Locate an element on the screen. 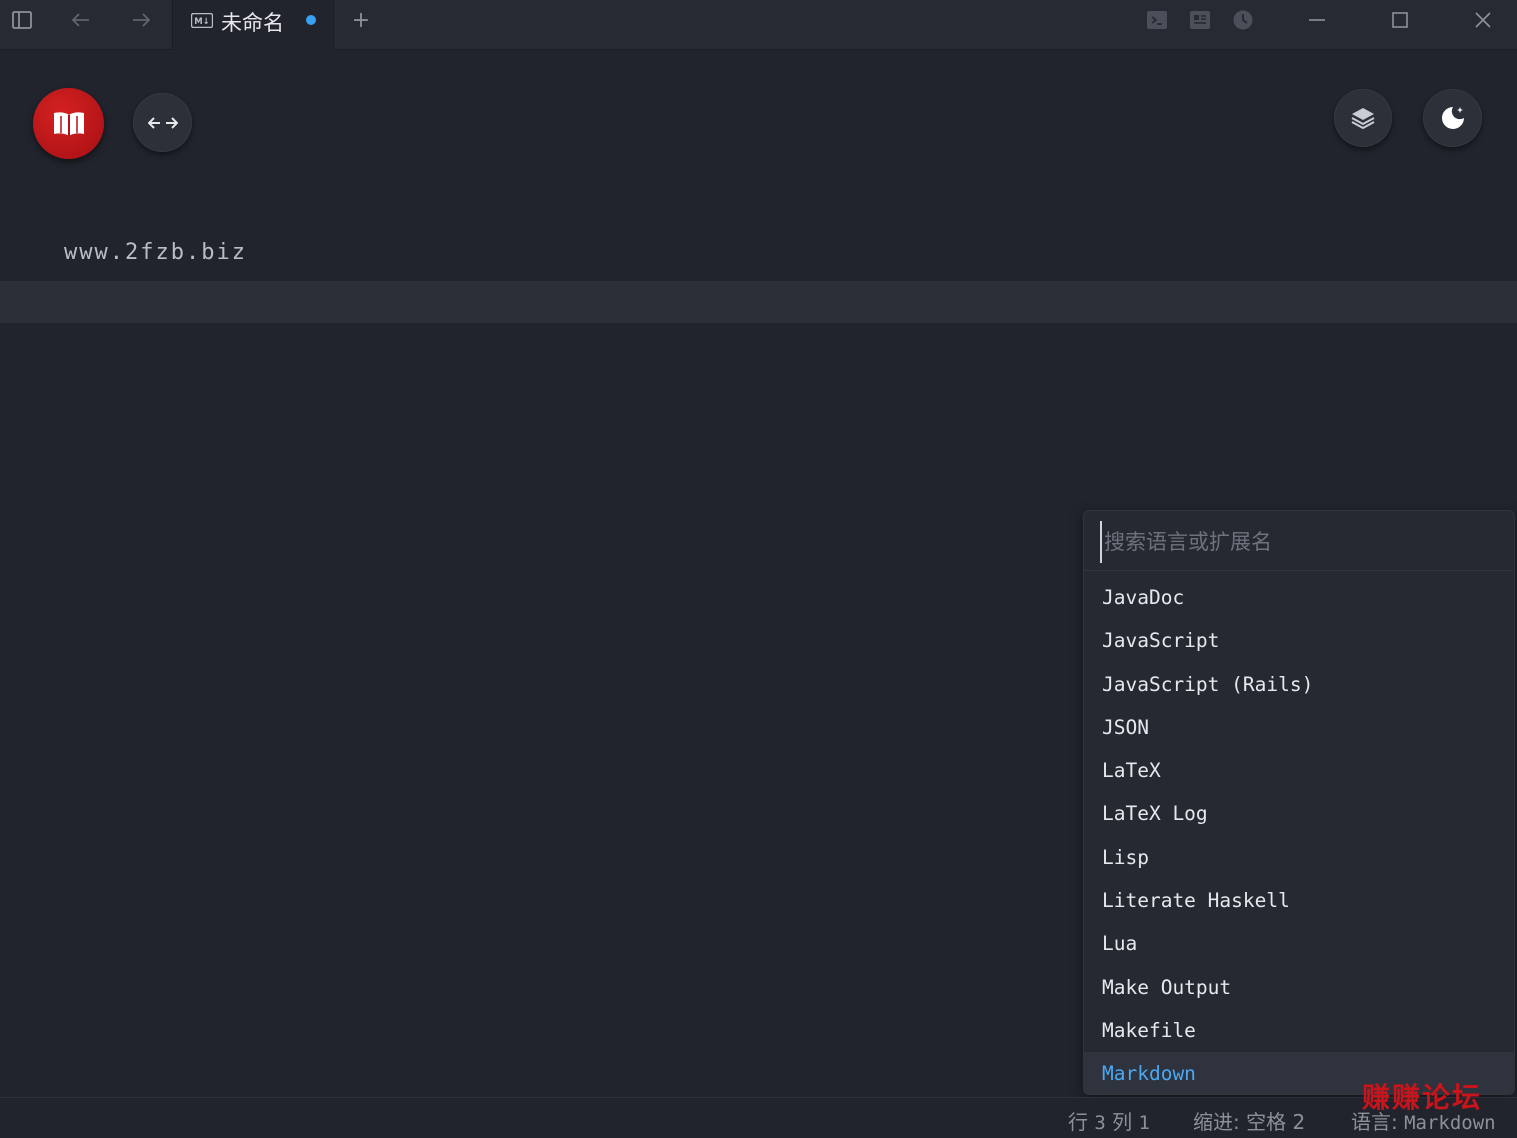 This screenshot has height=1138, width=1517. language-item-javascript: JavaScript is located at coordinates (1299, 640).